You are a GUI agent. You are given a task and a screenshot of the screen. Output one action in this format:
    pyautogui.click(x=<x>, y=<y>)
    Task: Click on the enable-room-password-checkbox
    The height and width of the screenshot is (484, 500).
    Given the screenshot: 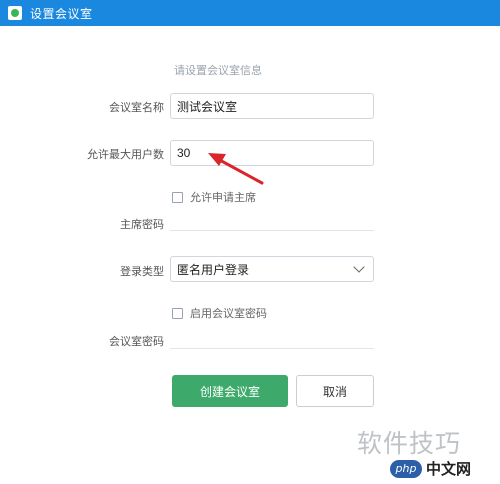 What is the action you would take?
    pyautogui.click(x=177, y=313)
    